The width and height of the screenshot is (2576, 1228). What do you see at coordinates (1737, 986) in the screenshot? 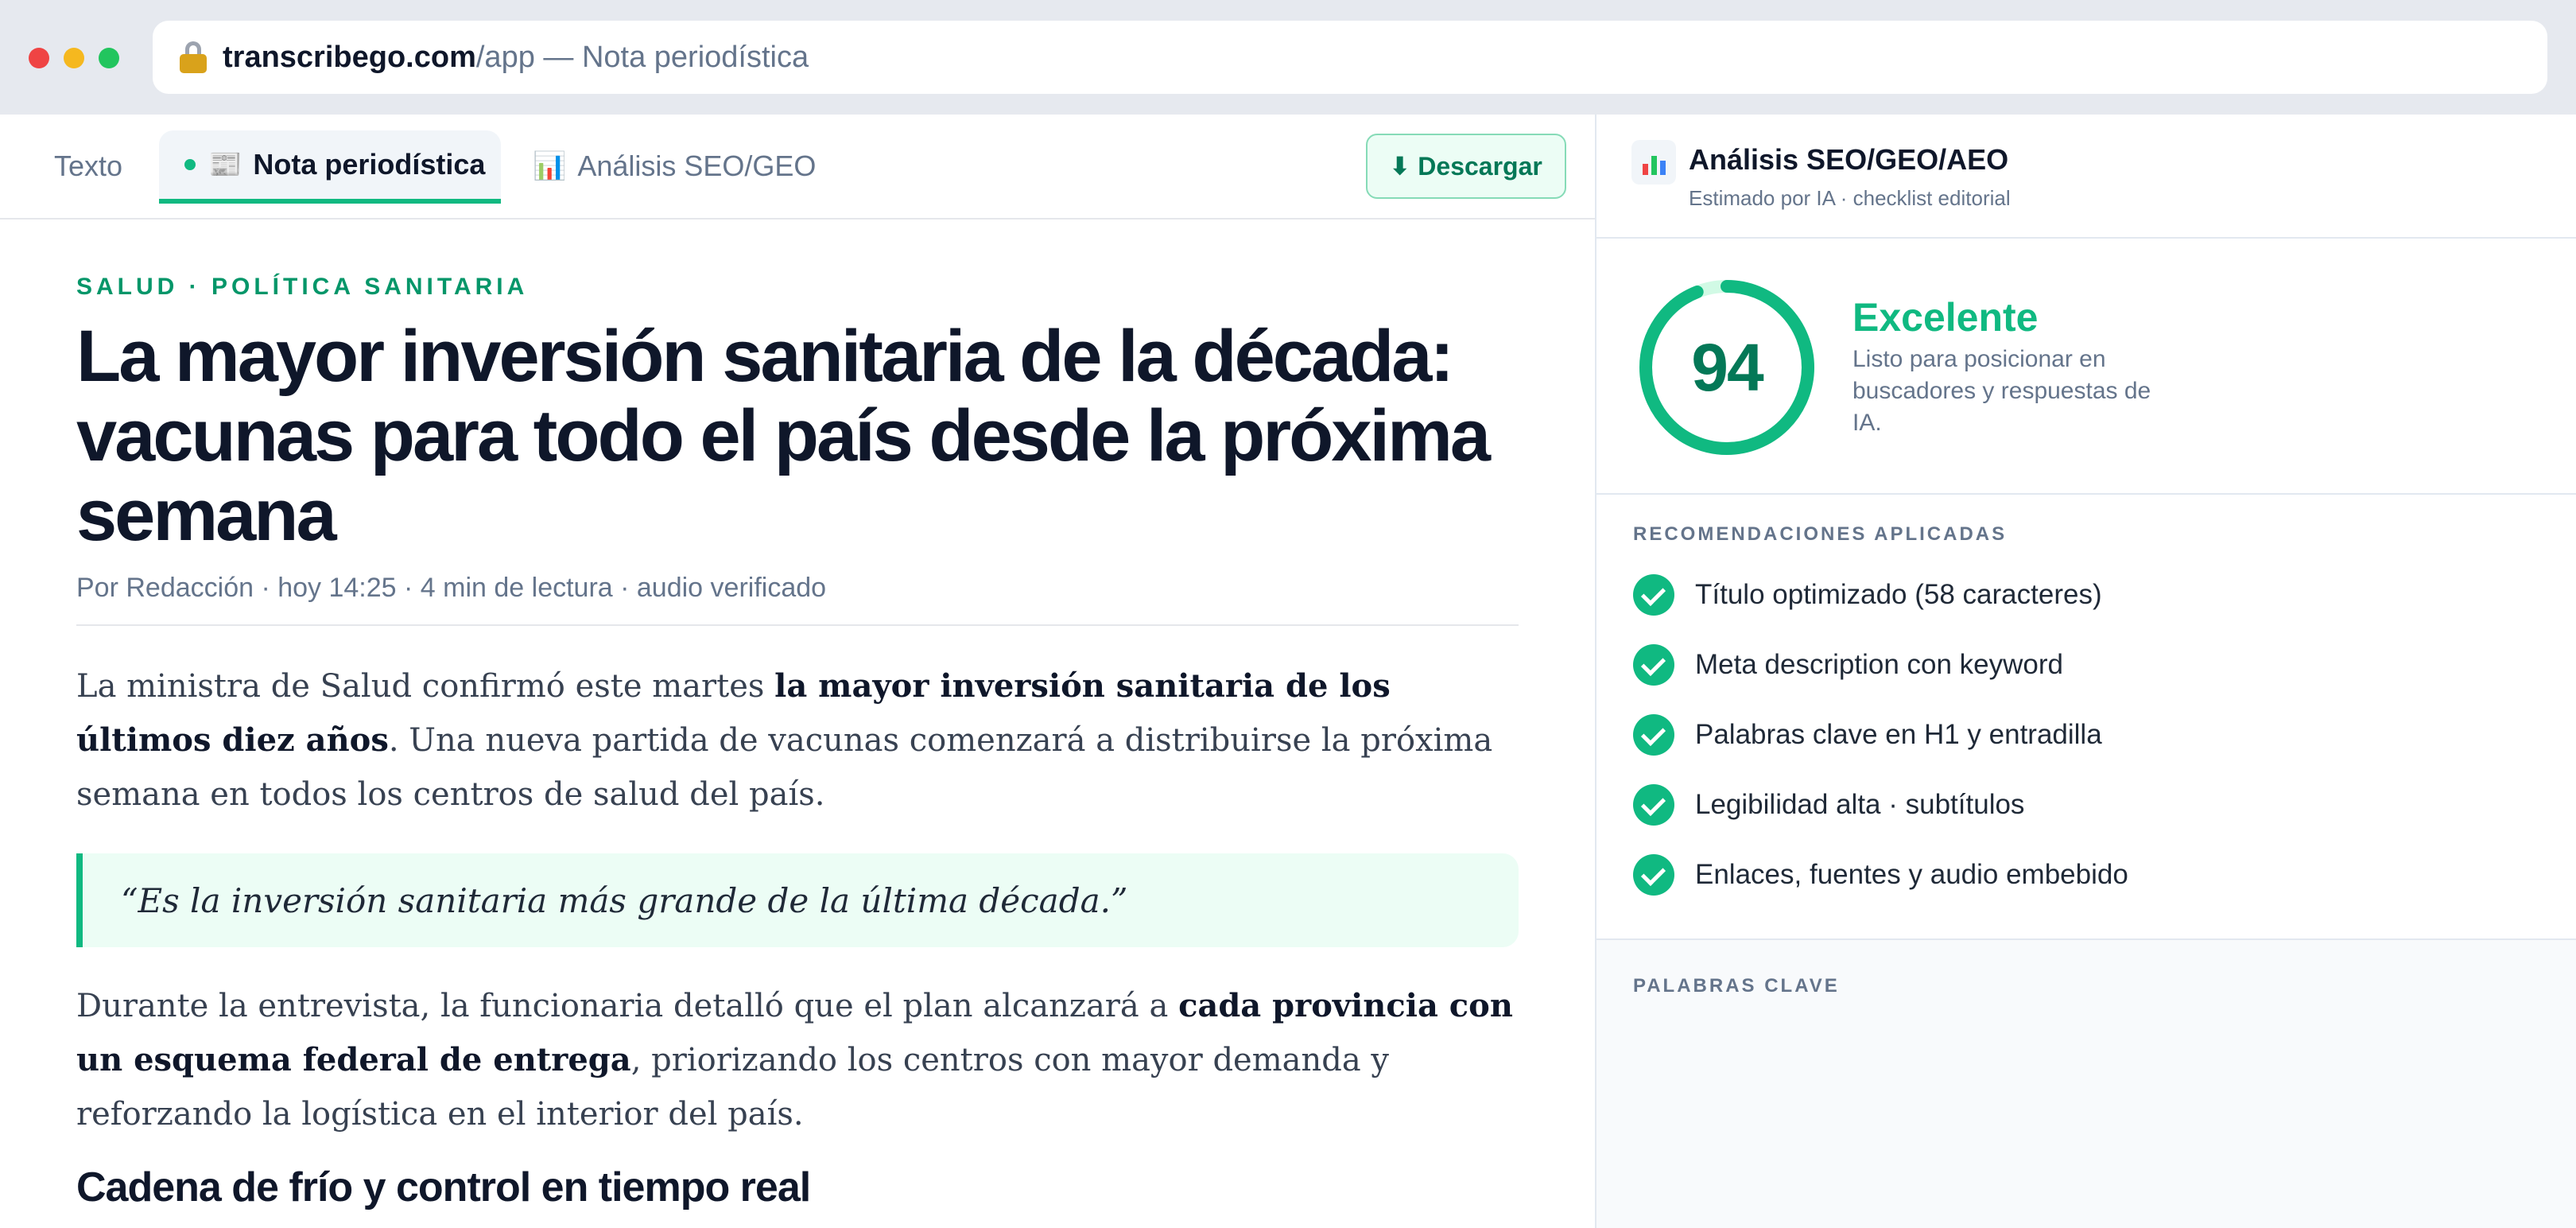
I see `section-label: PALABRAS CLAVE` at bounding box center [1737, 986].